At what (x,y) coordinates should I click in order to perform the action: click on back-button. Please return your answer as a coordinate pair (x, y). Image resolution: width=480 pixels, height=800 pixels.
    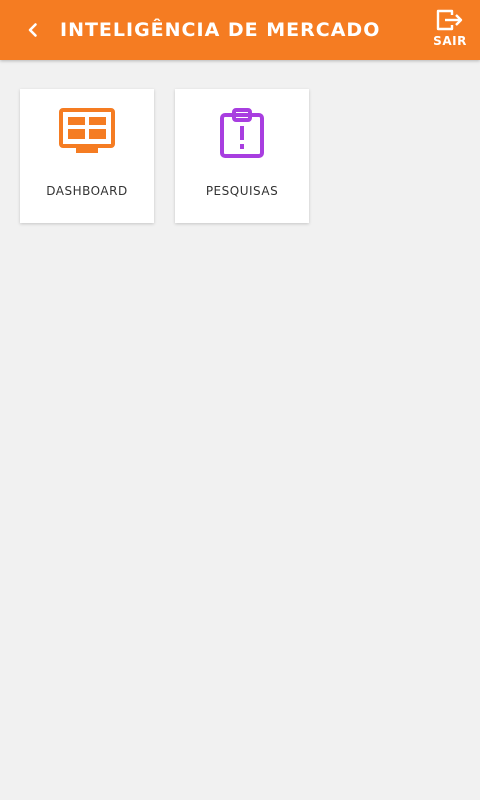
    Looking at the image, I should click on (33, 30).